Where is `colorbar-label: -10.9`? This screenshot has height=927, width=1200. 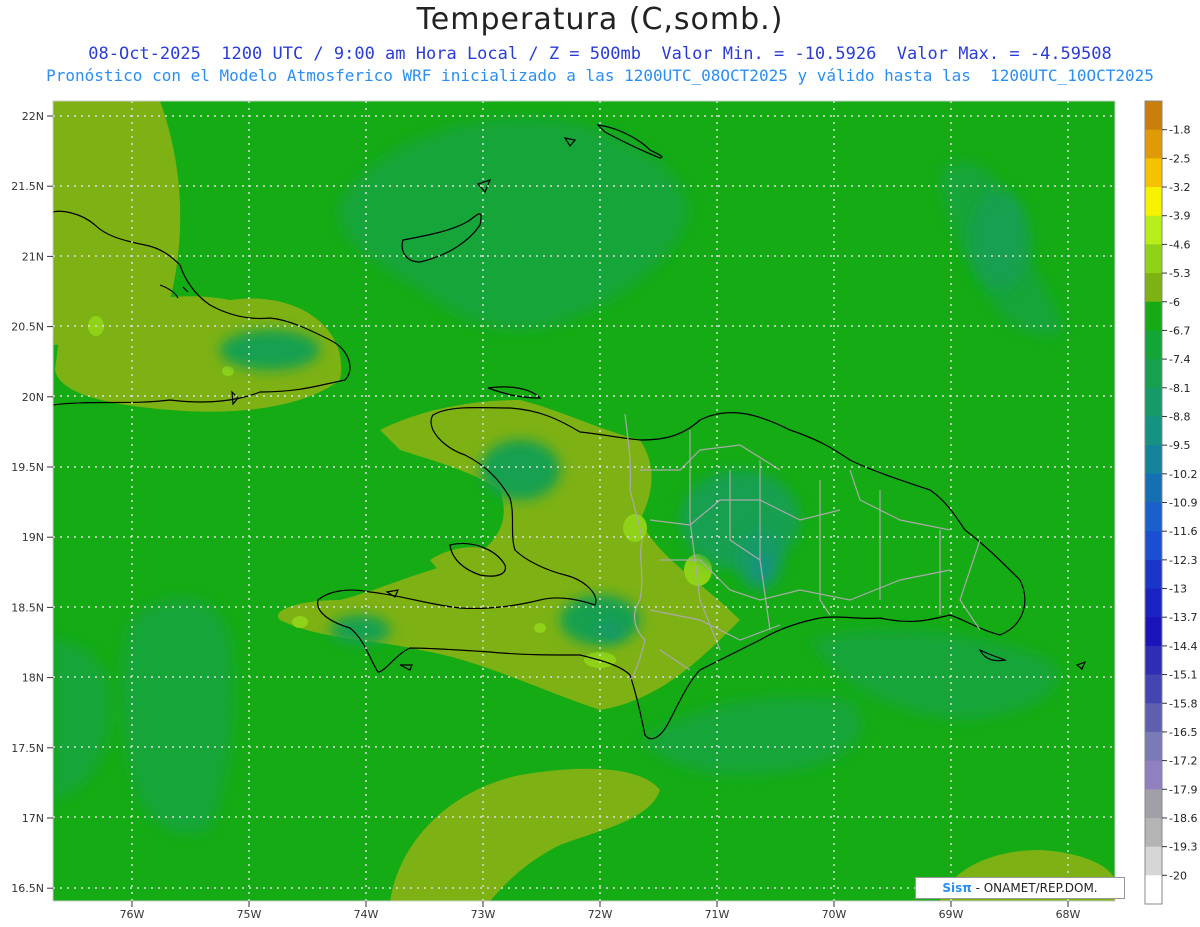
colorbar-label: -10.9 is located at coordinates (1183, 503).